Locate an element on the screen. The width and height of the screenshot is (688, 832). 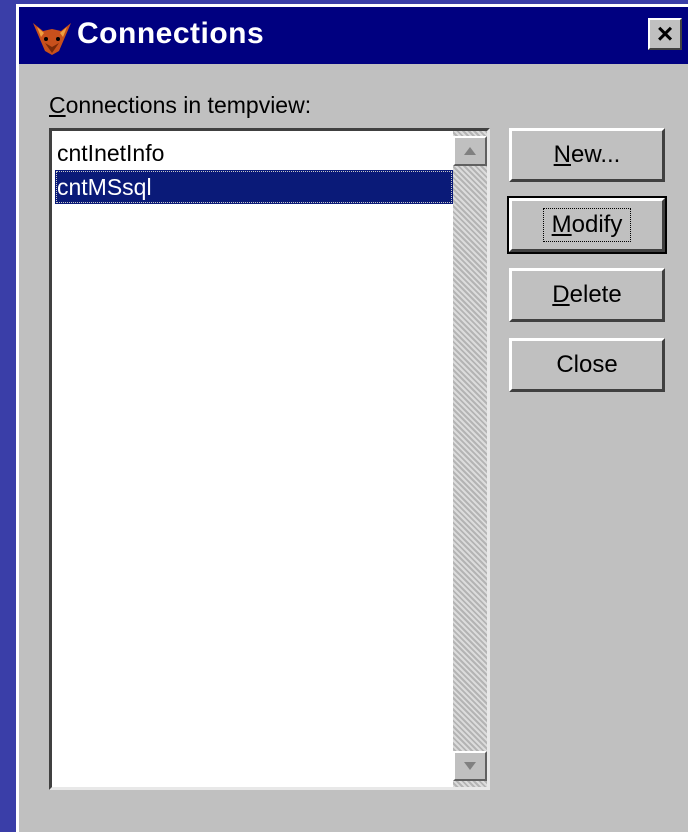
delete-accelerator: D is located at coordinates (561, 294).